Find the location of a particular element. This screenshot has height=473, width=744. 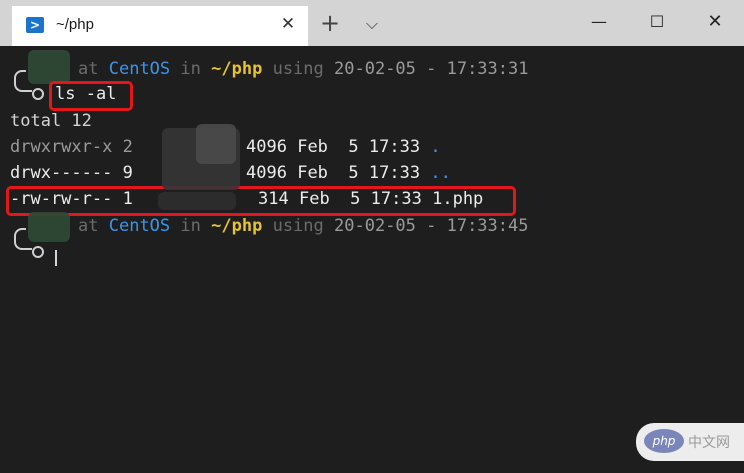

ls-row: drwxrwxr-x 2 is located at coordinates (71, 147).